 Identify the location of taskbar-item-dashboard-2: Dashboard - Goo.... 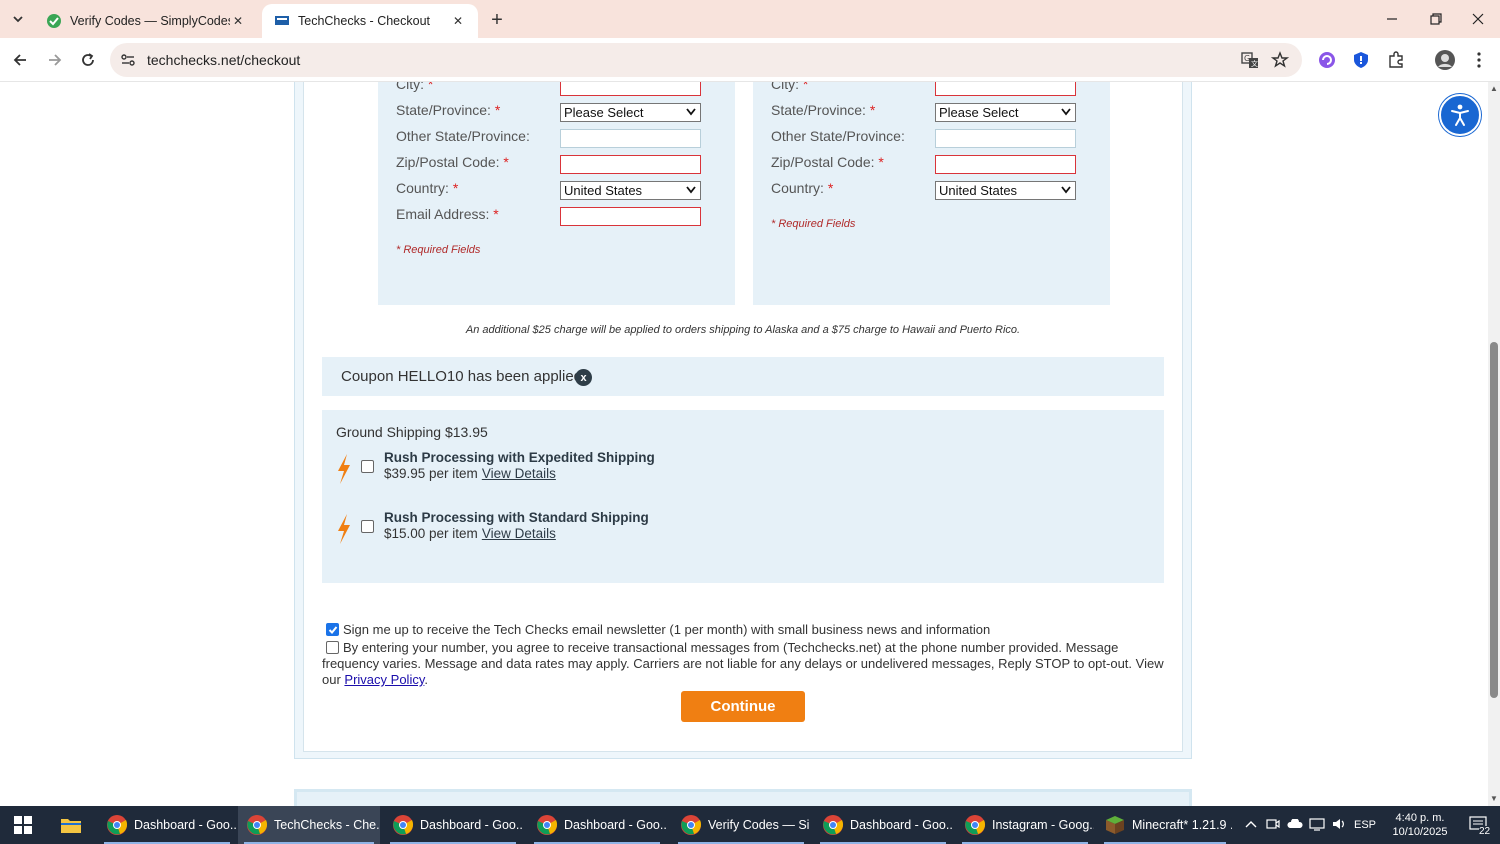
(453, 825).